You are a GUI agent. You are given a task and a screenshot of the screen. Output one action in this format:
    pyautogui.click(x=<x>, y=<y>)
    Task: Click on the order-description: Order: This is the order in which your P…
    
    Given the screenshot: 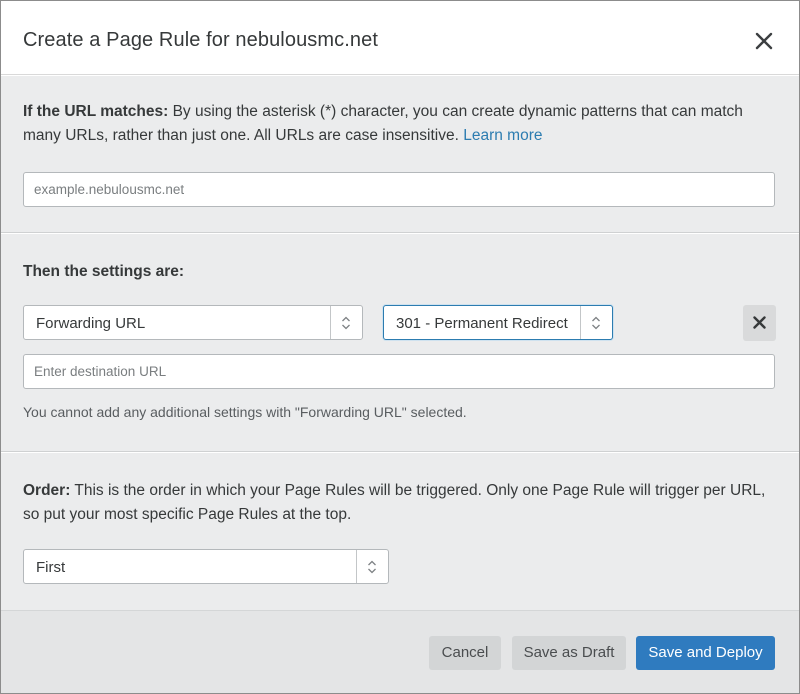 What is the action you would take?
    pyautogui.click(x=398, y=503)
    